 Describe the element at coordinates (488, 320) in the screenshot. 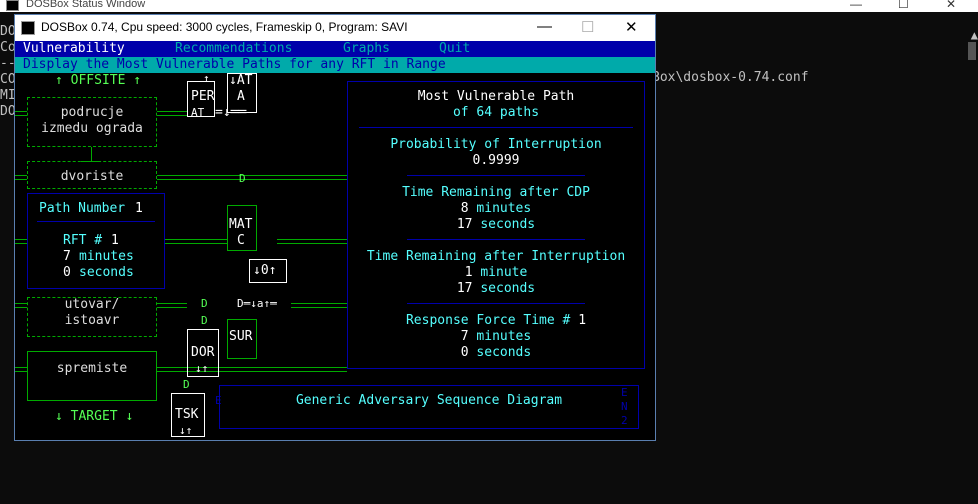

I see `rft-result-label: Response Force Time #` at that location.